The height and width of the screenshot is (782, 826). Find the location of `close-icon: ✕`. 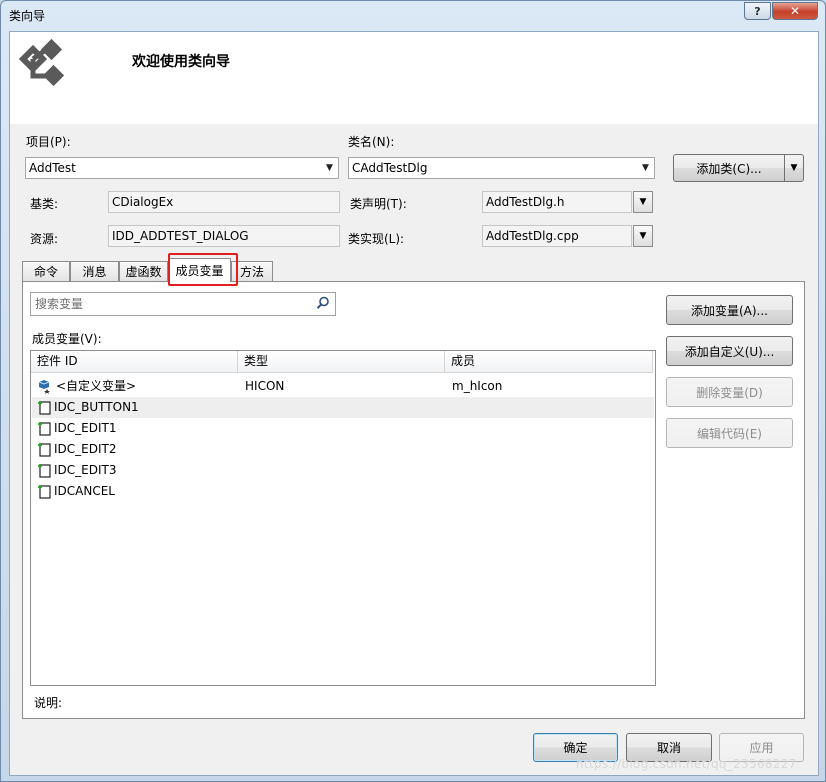

close-icon: ✕ is located at coordinates (795, 11).